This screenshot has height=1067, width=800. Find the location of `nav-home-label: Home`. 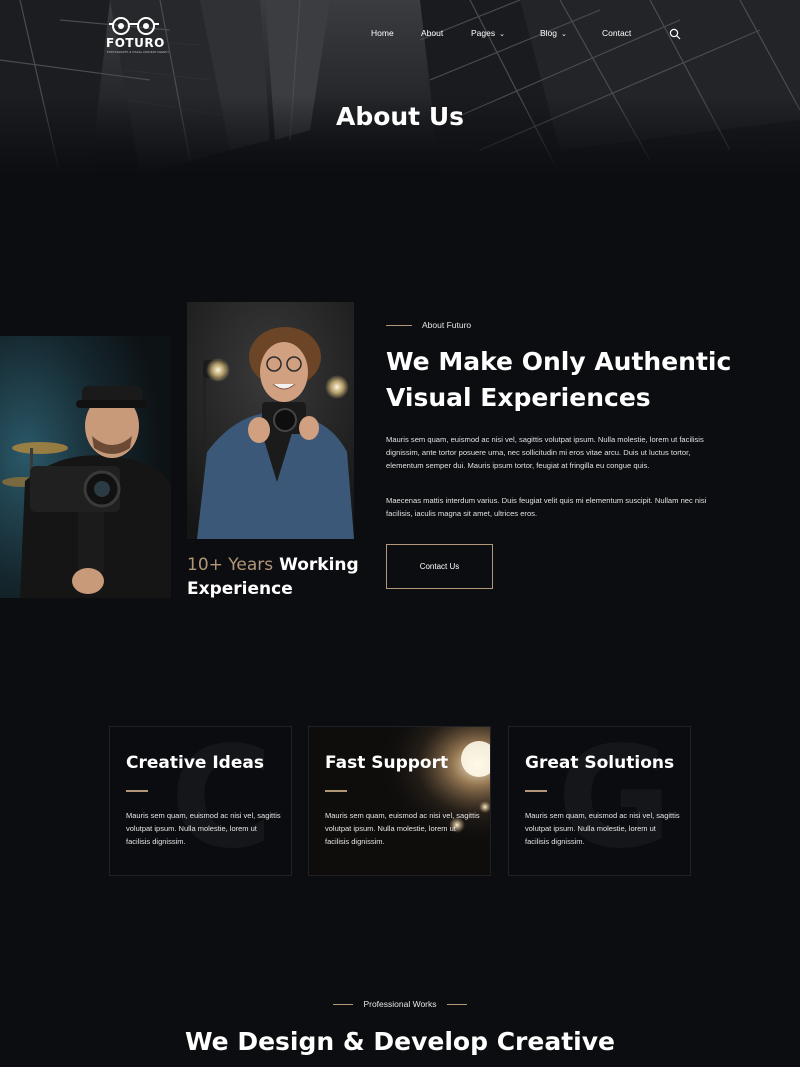

nav-home-label: Home is located at coordinates (382, 33).